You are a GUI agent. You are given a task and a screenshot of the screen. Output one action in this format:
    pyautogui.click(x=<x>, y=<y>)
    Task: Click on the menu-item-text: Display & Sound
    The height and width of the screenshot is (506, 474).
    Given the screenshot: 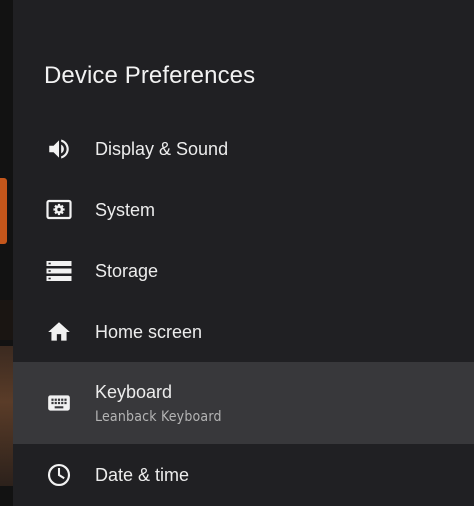 What is the action you would take?
    pyautogui.click(x=161, y=149)
    